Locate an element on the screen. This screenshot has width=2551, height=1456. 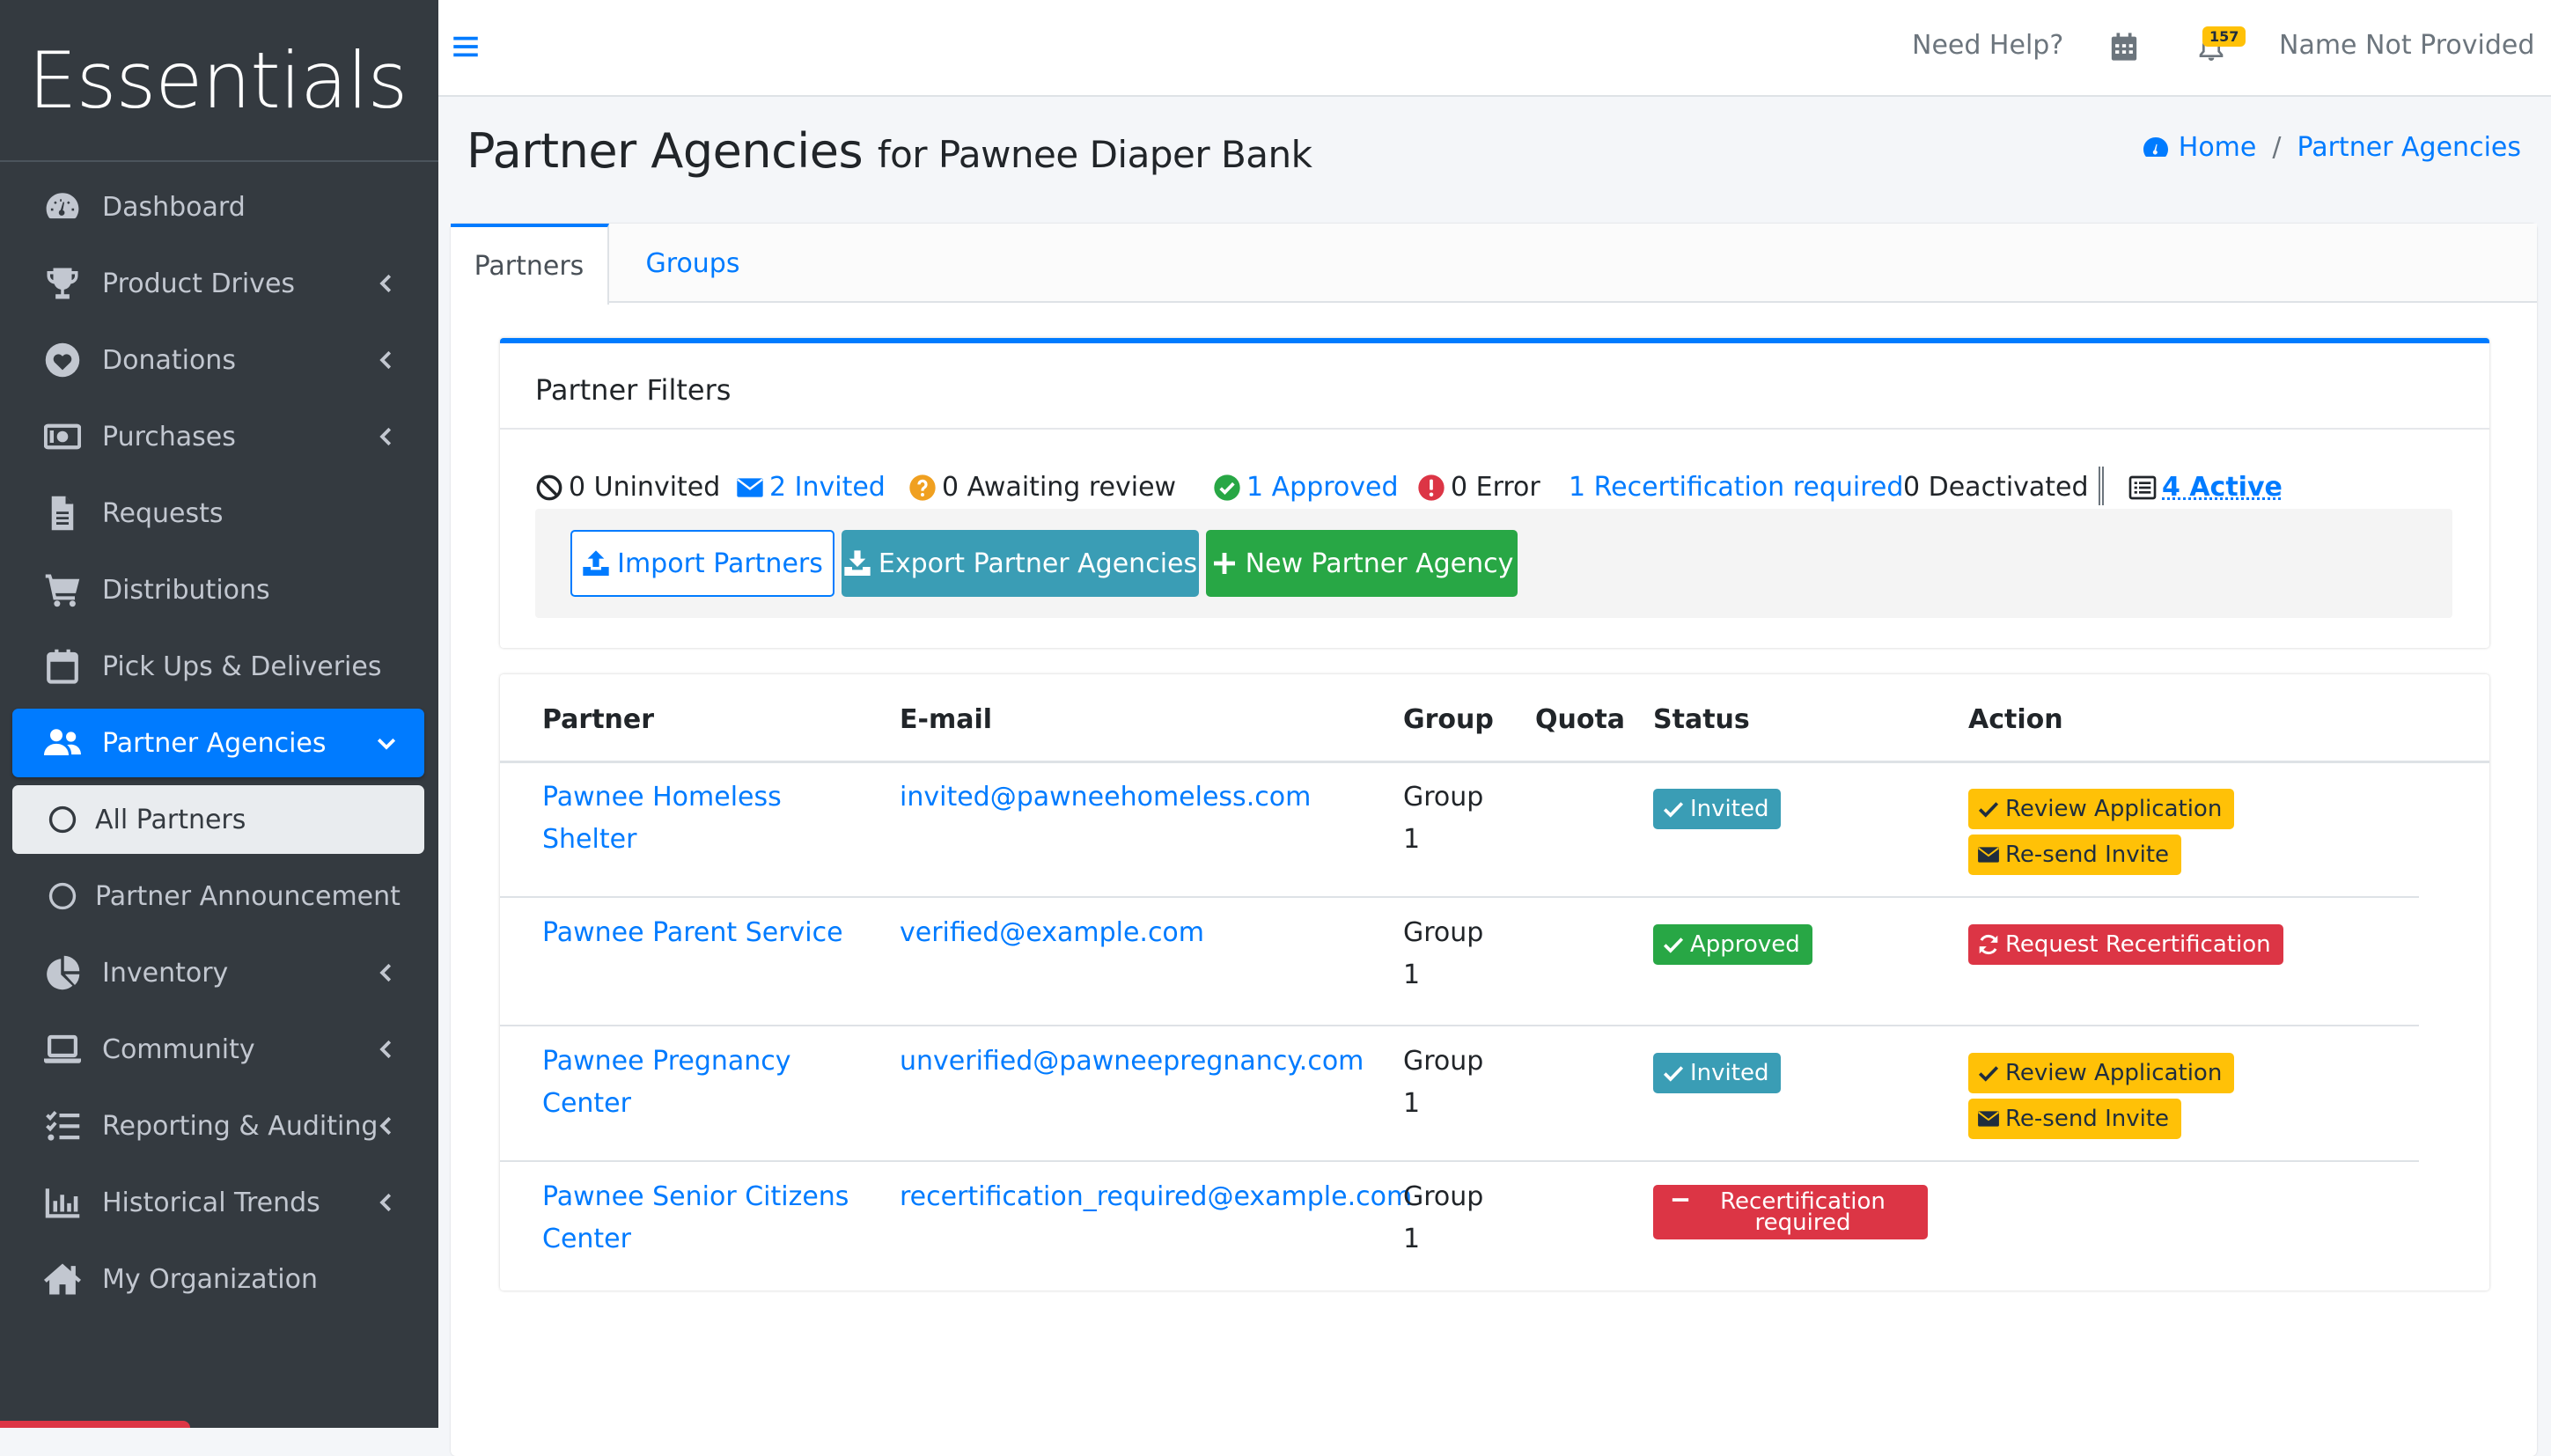
status-badge: Approved is located at coordinates (1733, 944).